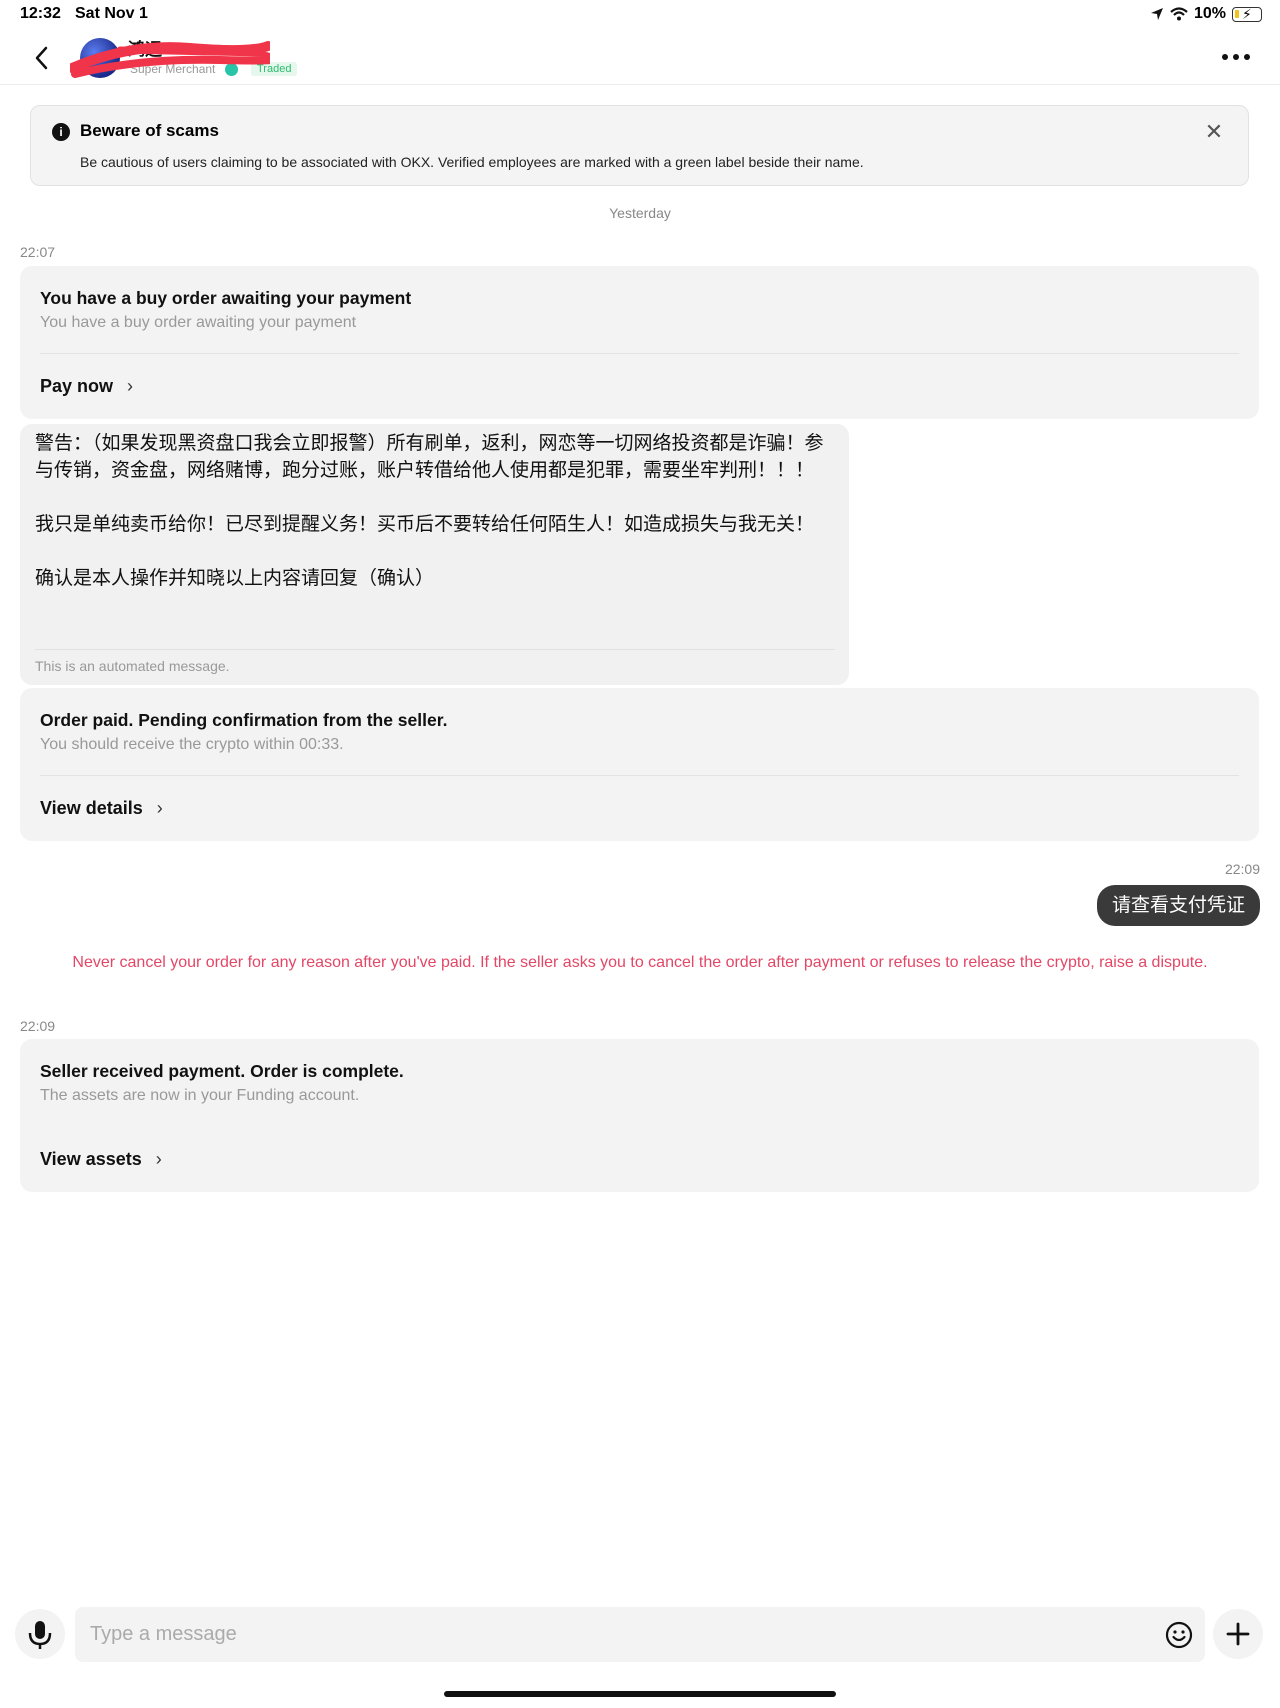 This screenshot has width=1280, height=1708. I want to click on add-attachment-button, so click(1238, 1634).